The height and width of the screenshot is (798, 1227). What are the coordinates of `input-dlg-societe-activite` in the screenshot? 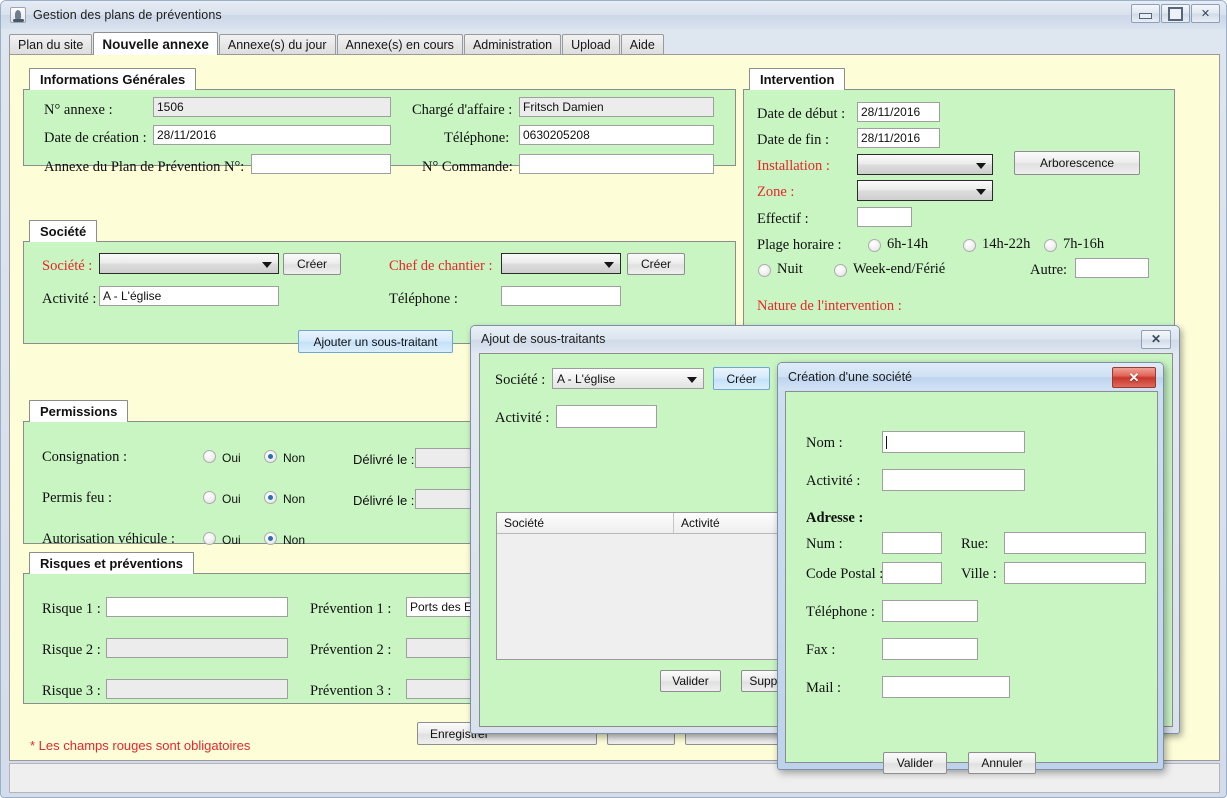 It's located at (953, 480).